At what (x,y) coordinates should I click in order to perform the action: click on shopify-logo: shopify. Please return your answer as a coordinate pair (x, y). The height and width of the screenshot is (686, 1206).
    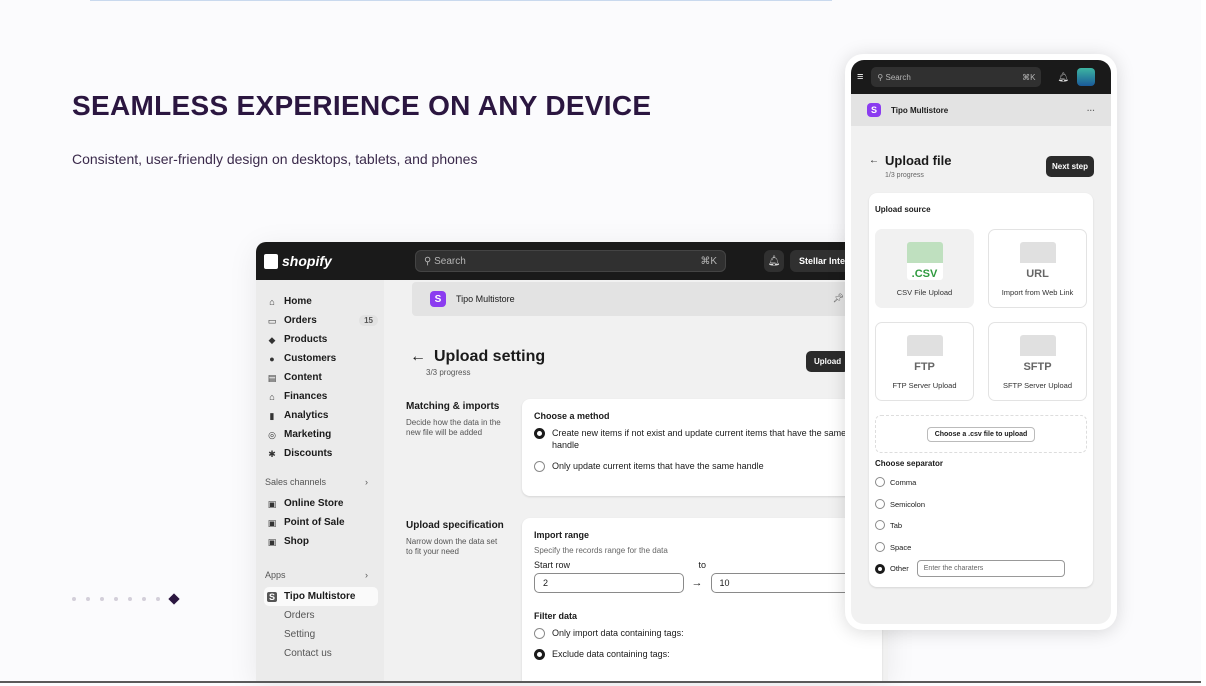
    Looking at the image, I should click on (298, 261).